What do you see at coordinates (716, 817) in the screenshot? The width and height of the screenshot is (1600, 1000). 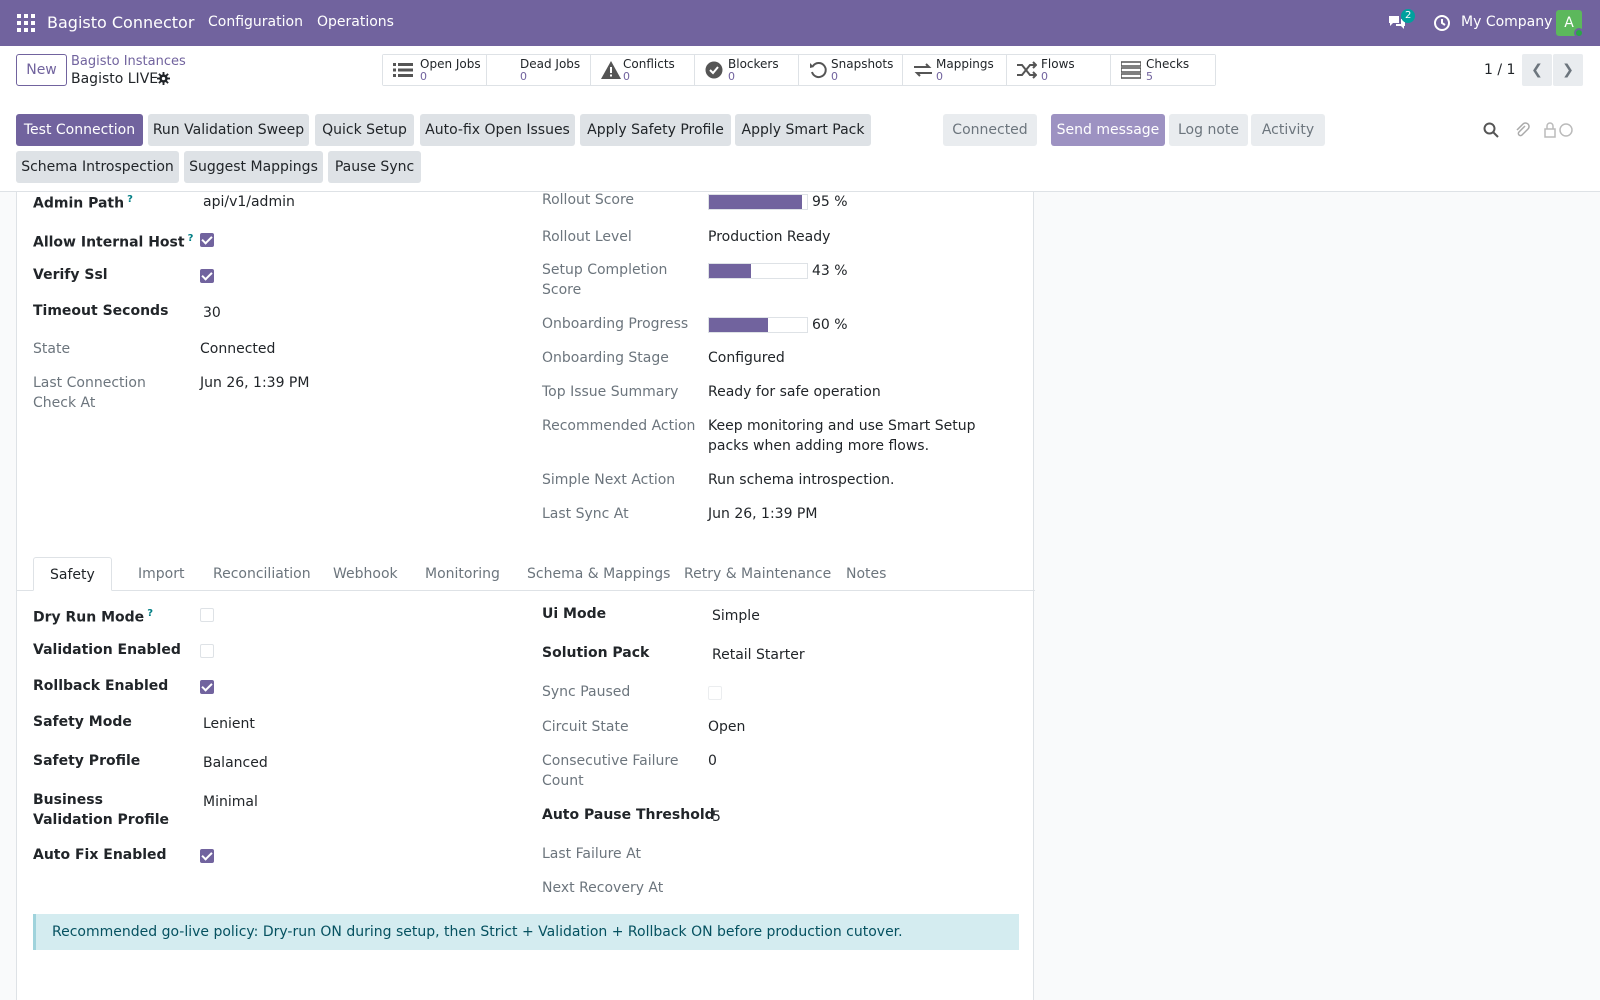 I see `auto-pause-threshold-field: 5` at bounding box center [716, 817].